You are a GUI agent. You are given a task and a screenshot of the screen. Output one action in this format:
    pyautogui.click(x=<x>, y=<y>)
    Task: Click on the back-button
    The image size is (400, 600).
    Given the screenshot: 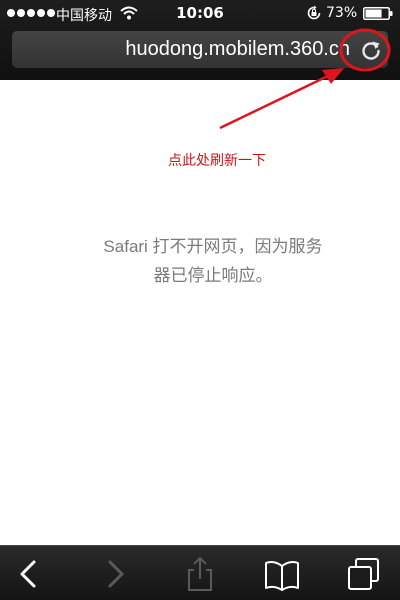 What is the action you would take?
    pyautogui.click(x=28, y=574)
    